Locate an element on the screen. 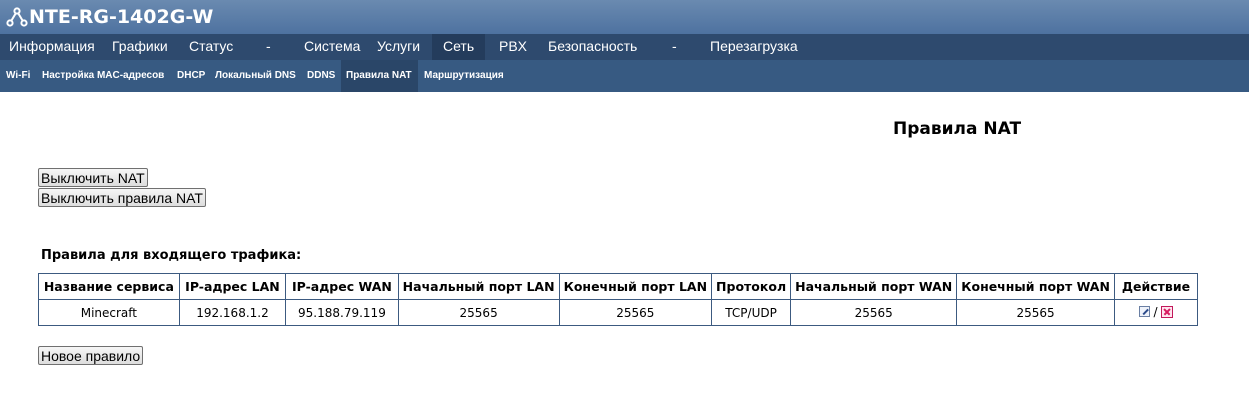 The height and width of the screenshot is (393, 1249). action-cell: / is located at coordinates (1156, 312).